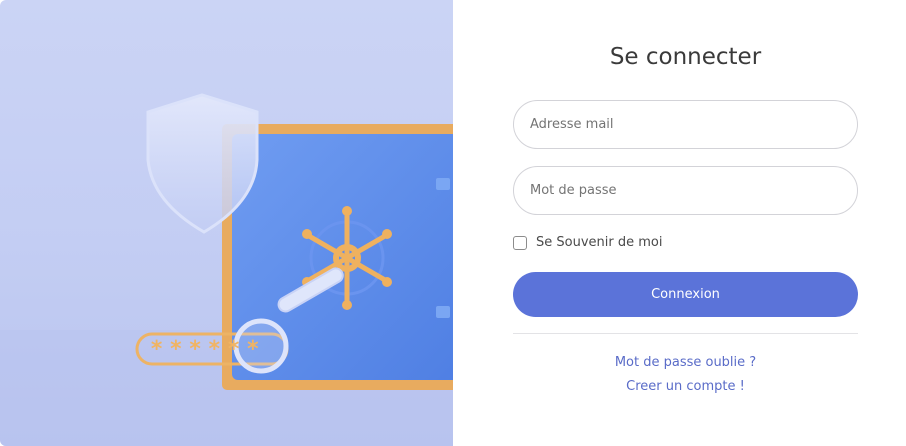  What do you see at coordinates (685, 333) in the screenshot?
I see `divider` at bounding box center [685, 333].